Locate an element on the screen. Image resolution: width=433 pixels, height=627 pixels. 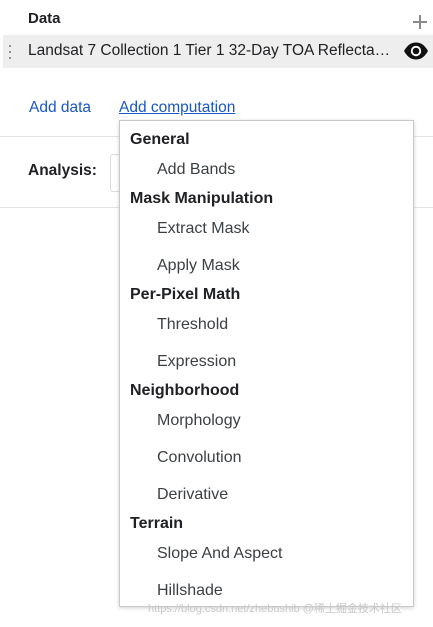
analysis-label: Analysis: is located at coordinates (62, 170).